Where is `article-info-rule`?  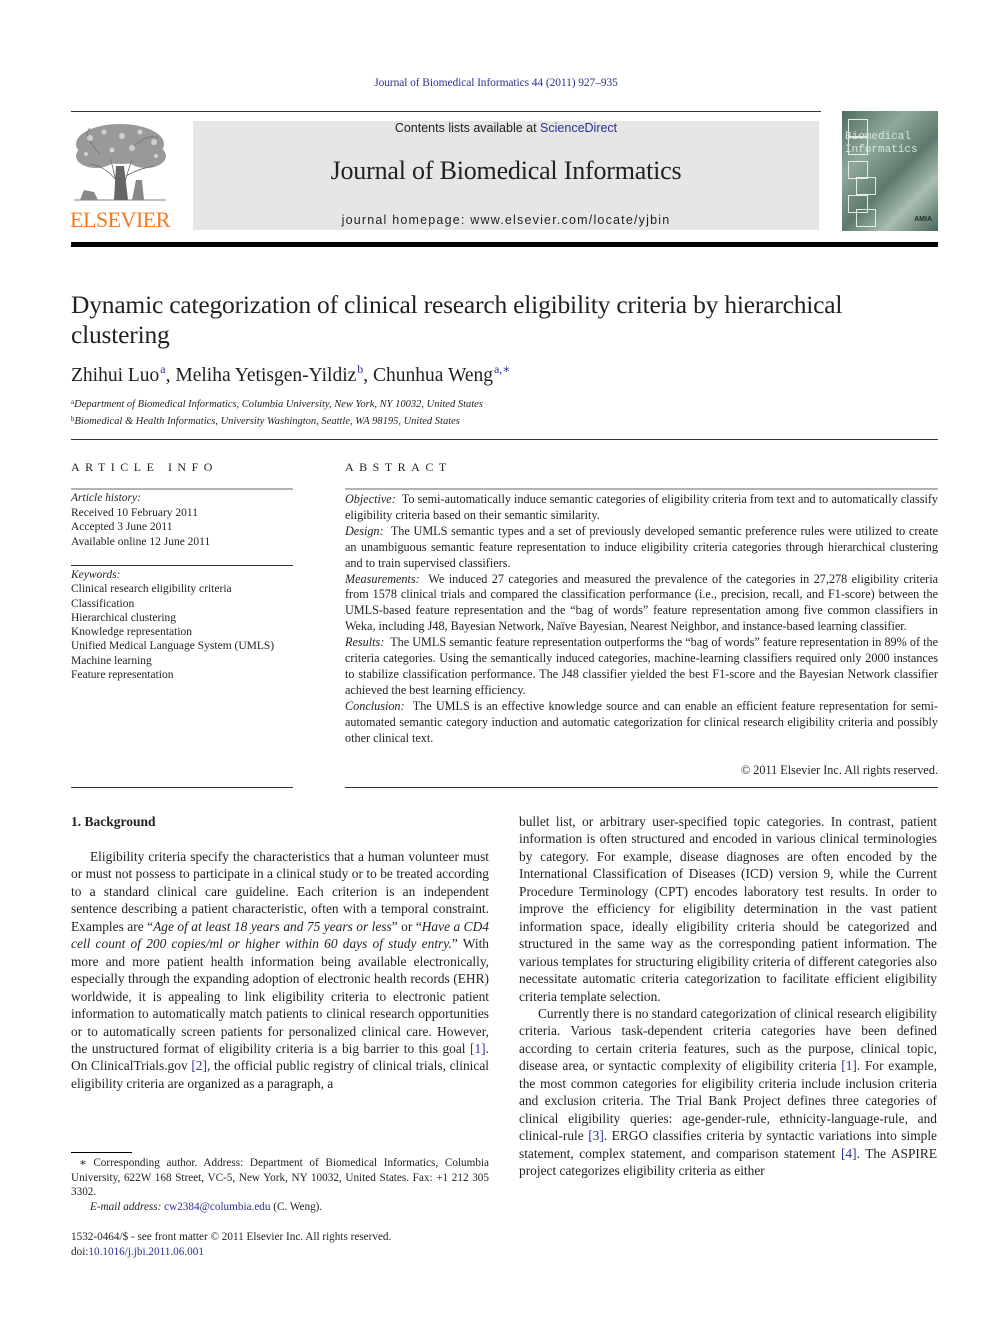 article-info-rule is located at coordinates (182, 489).